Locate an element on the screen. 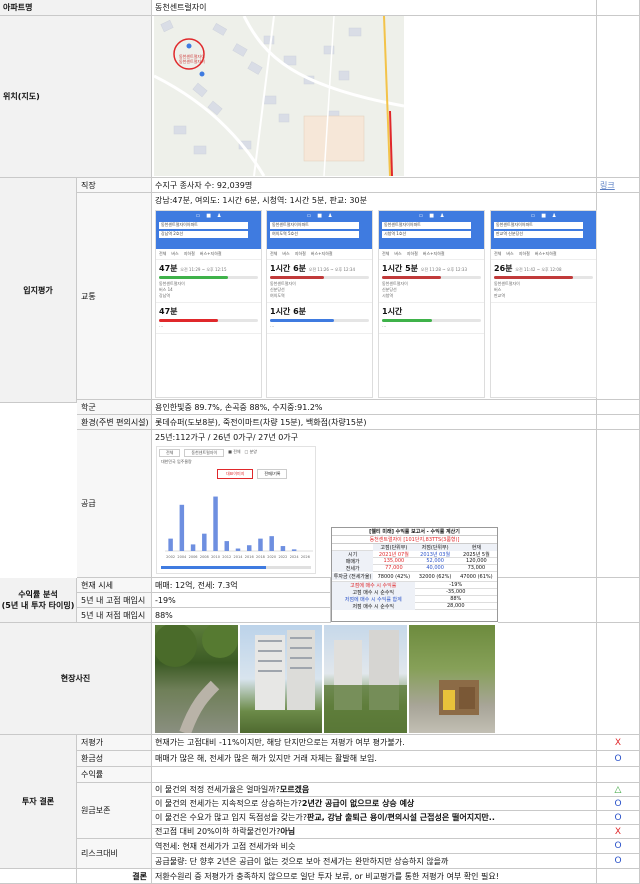 The width and height of the screenshot is (640, 884). calc-cell: 77,000 is located at coordinates (394, 568).